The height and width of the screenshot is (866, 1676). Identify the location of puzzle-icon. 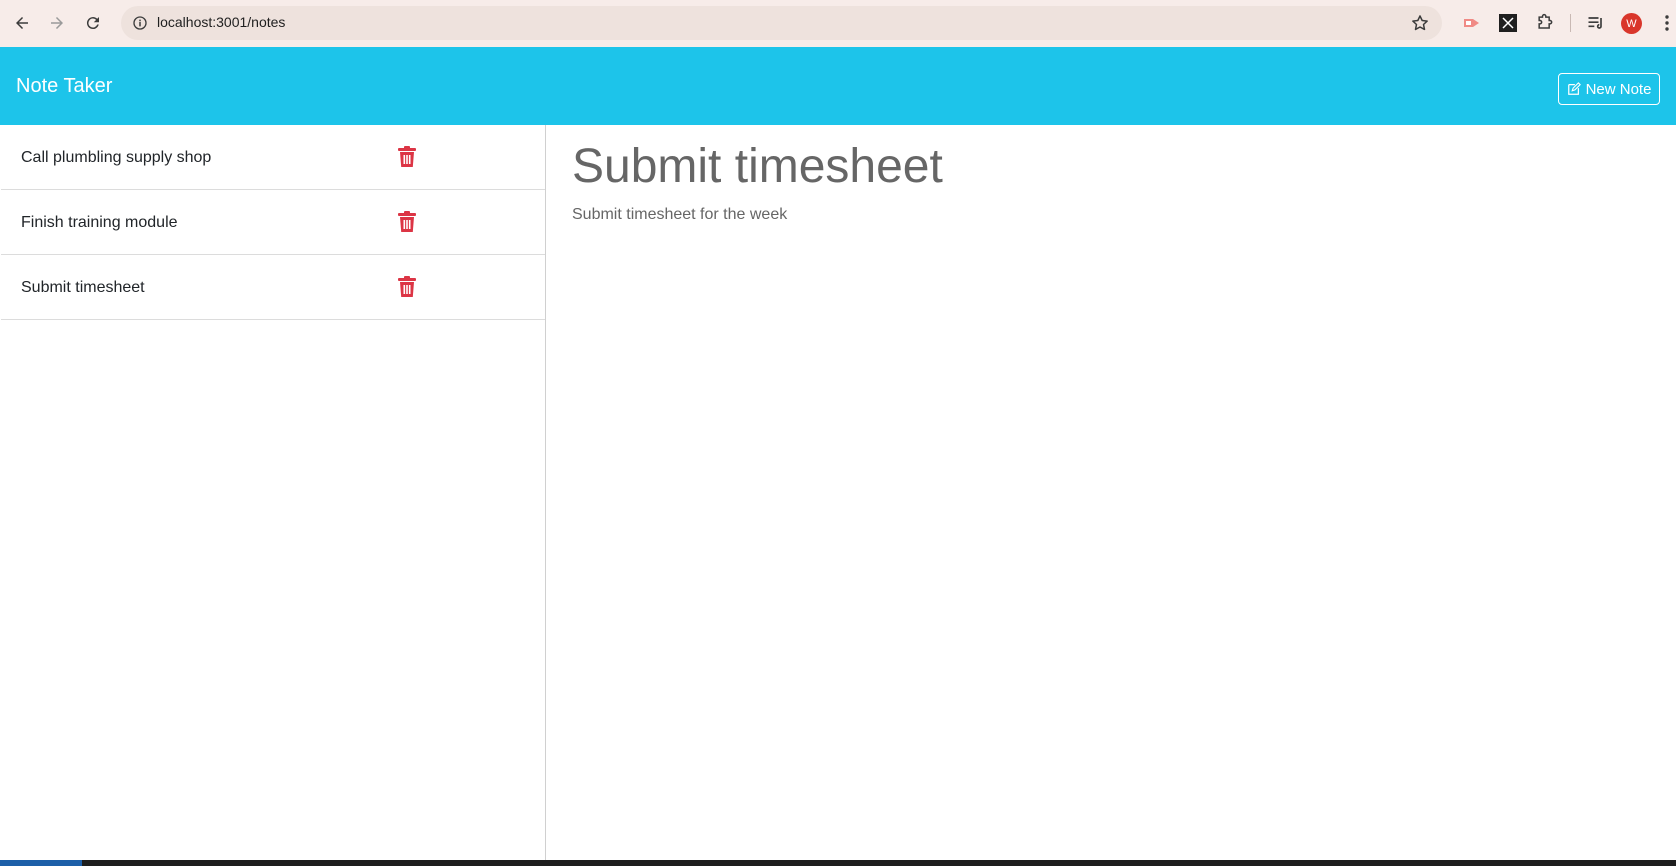
(1545, 21).